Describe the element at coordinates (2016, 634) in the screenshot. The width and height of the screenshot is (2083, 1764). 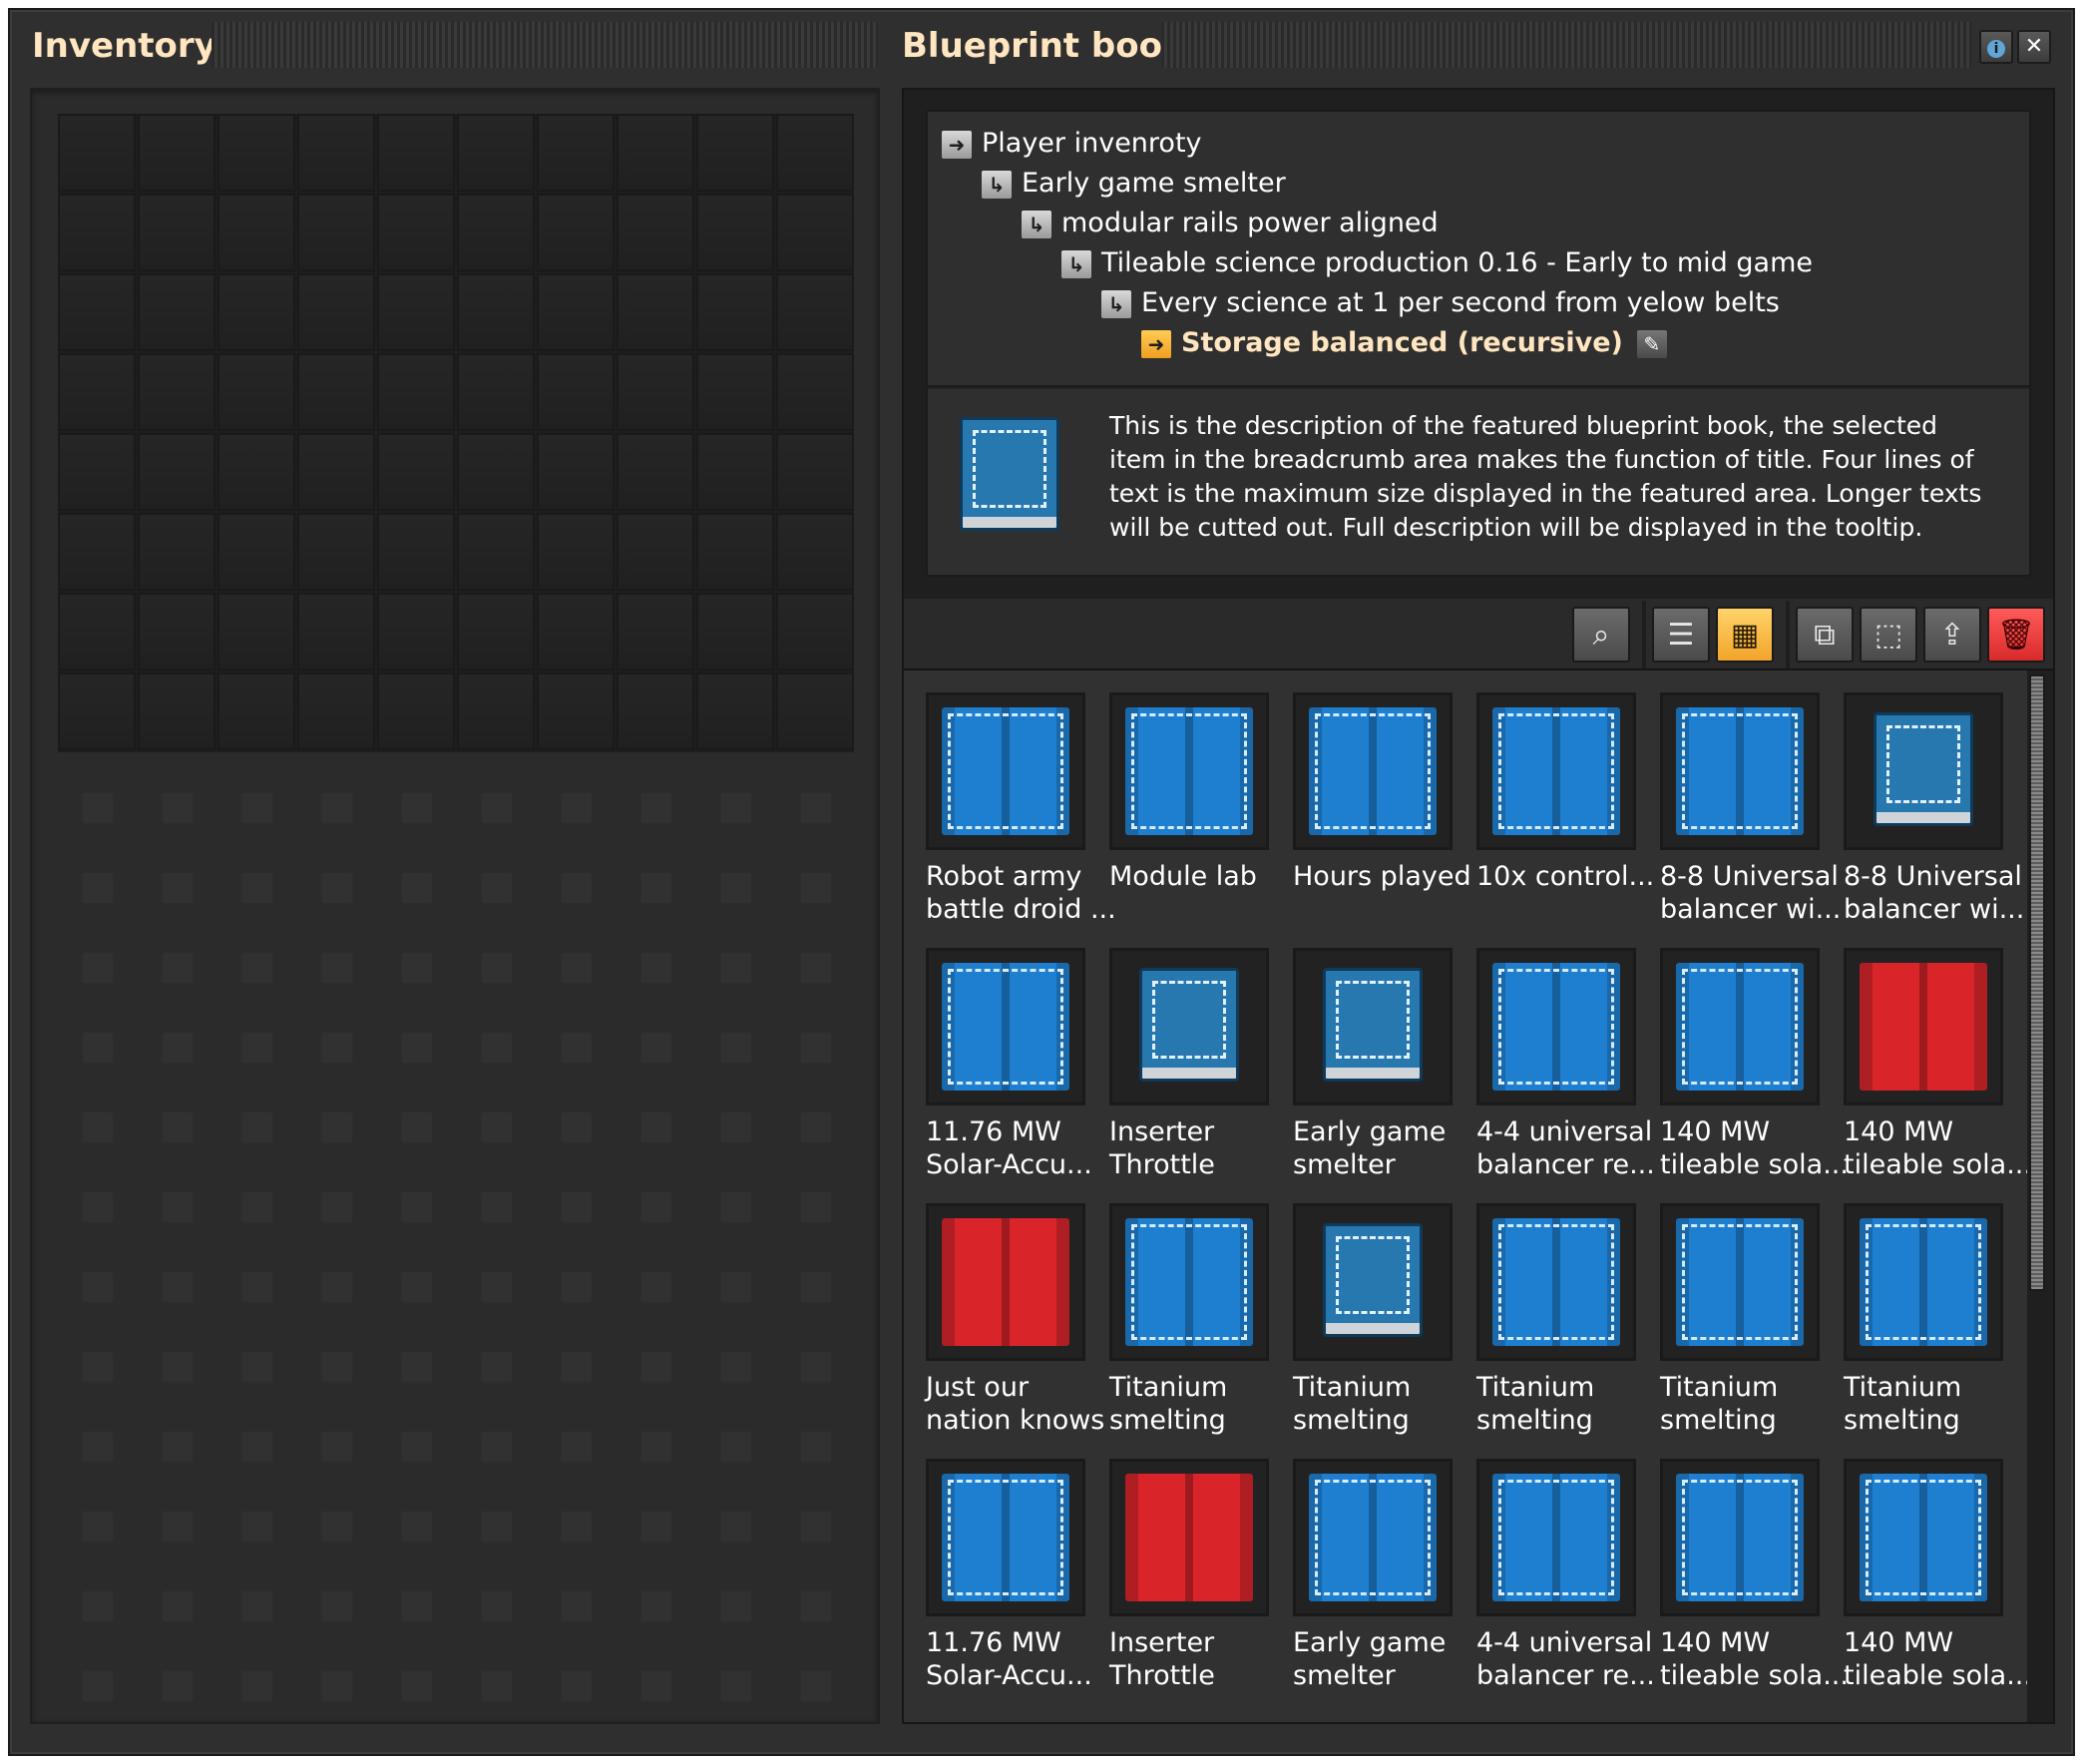
I see `delete-button: 🗑` at that location.